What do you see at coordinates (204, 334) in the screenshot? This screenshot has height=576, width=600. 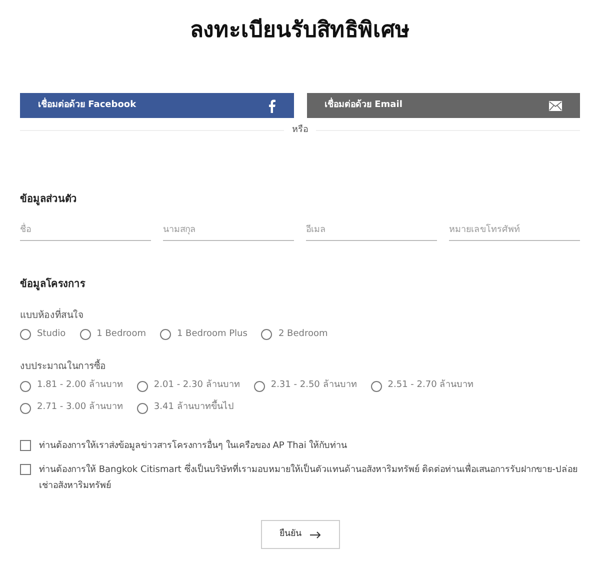 I see `radio-option: 1 Bedroom Plus` at bounding box center [204, 334].